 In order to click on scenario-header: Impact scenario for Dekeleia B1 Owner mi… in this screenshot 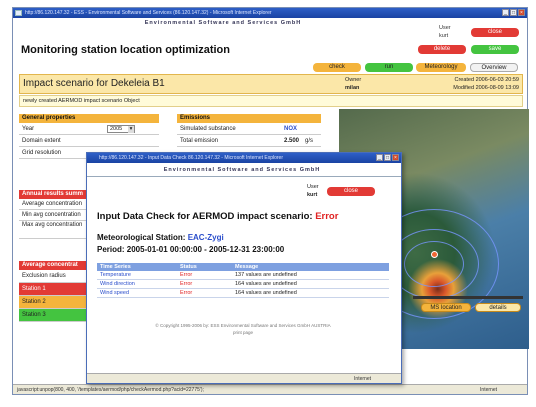, I will do `click(271, 84)`.